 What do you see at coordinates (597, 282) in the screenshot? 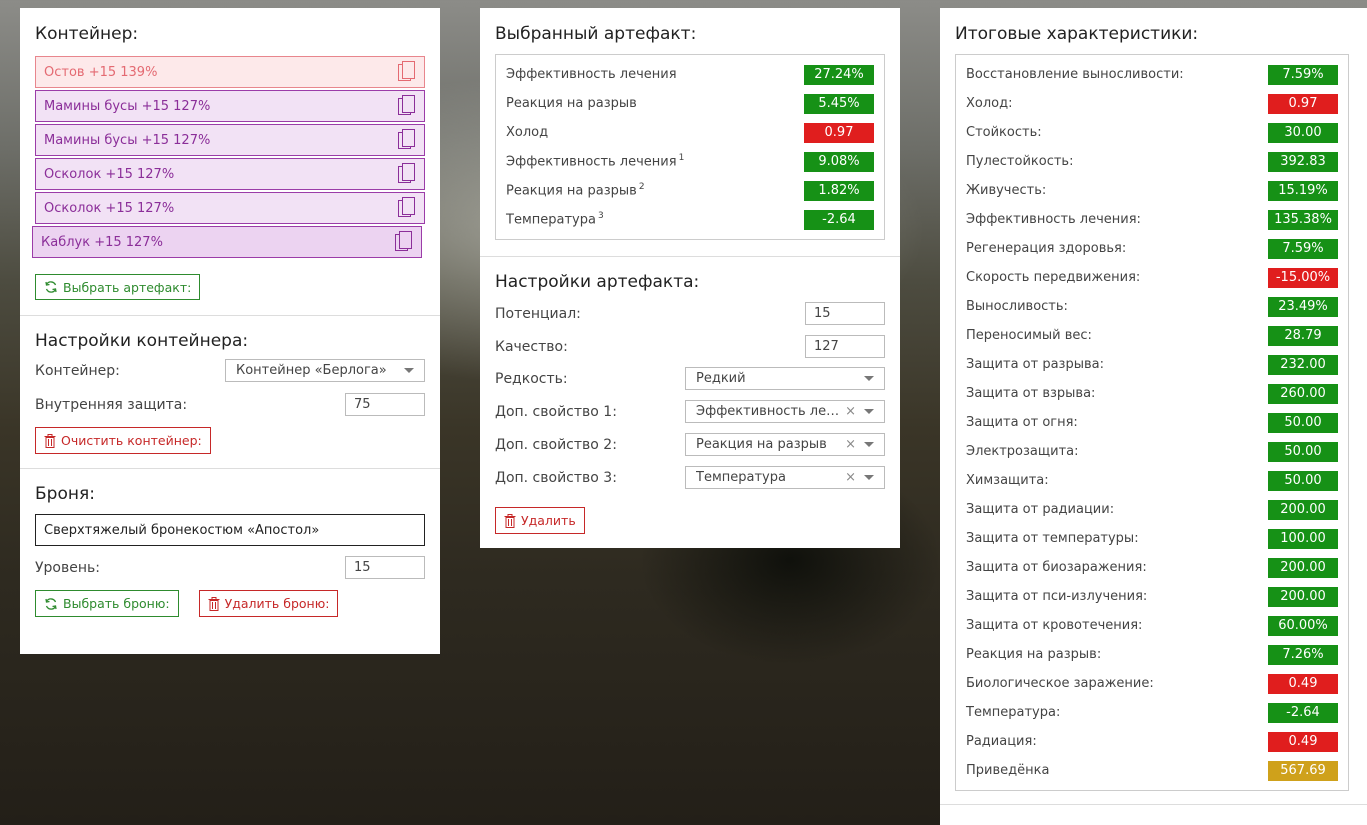
I see `artifact-settings-title: Настройки артефакта:` at bounding box center [597, 282].